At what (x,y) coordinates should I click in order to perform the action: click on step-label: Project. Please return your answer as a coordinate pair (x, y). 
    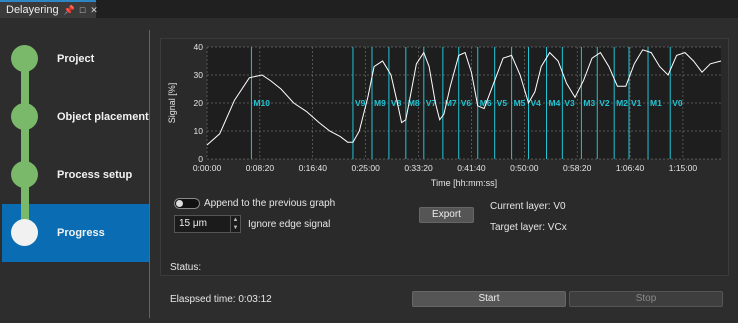
    Looking at the image, I should click on (76, 59).